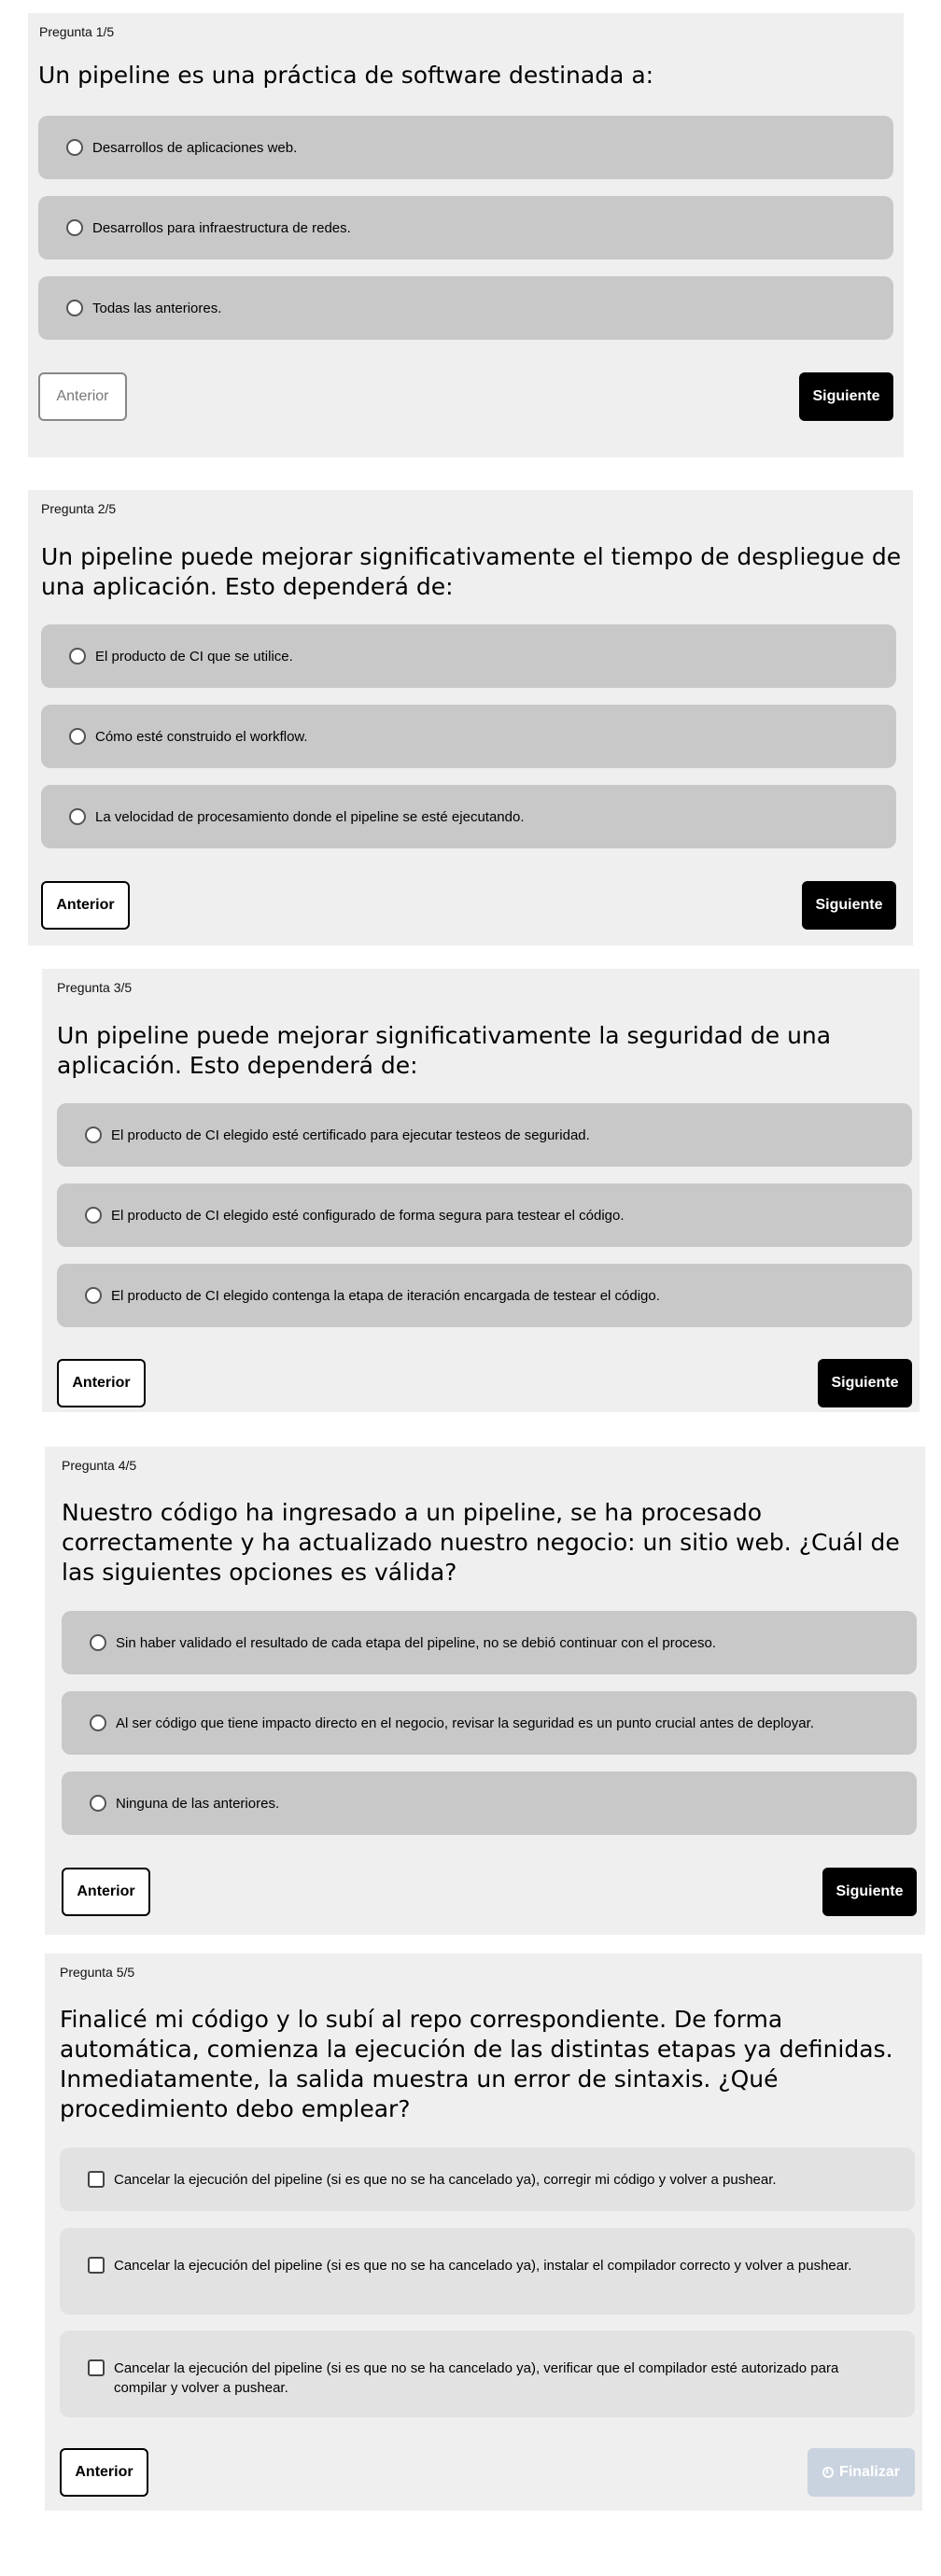  Describe the element at coordinates (79, 508) in the screenshot. I see `question-counter: Pregunta 2/5` at that location.